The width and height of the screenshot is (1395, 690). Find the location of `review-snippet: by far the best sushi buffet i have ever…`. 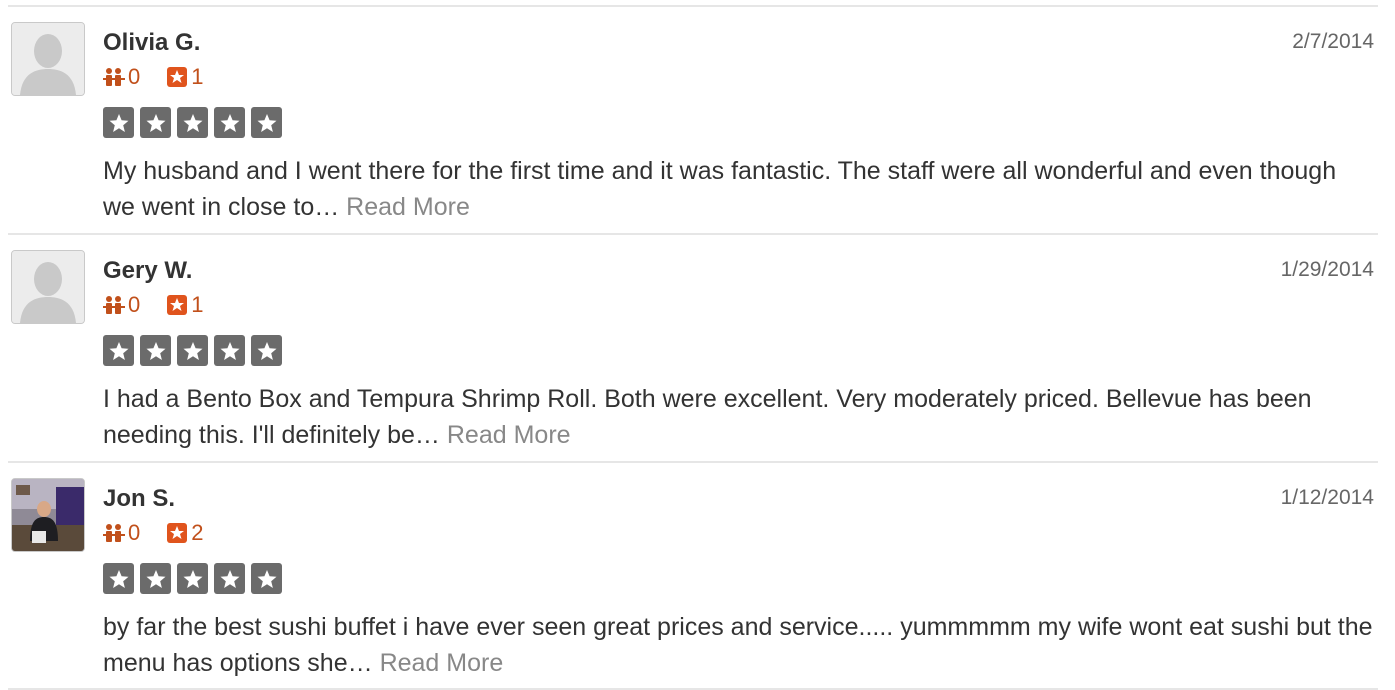

review-snippet: by far the best sushi buffet i have ever… is located at coordinates (738, 645).